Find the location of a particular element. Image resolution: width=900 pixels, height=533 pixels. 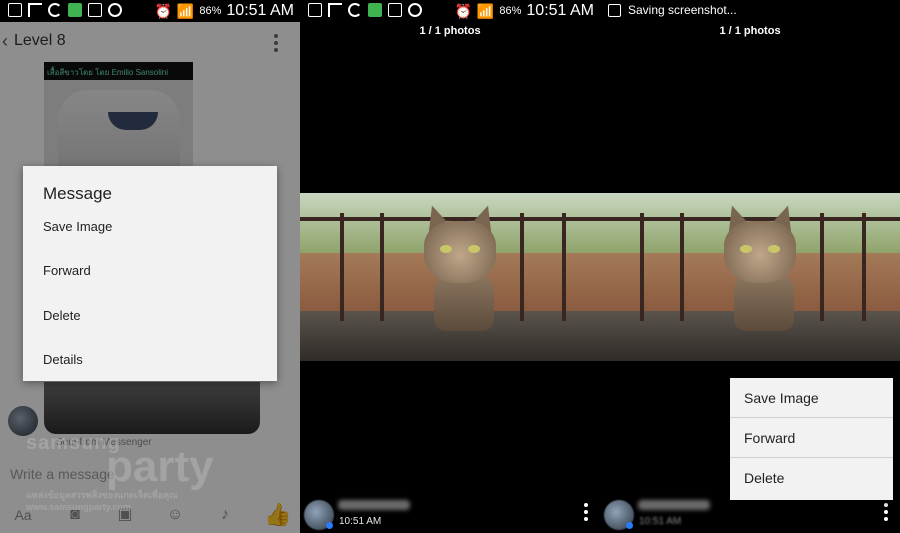

menu-delete: Delete is located at coordinates (811, 478).